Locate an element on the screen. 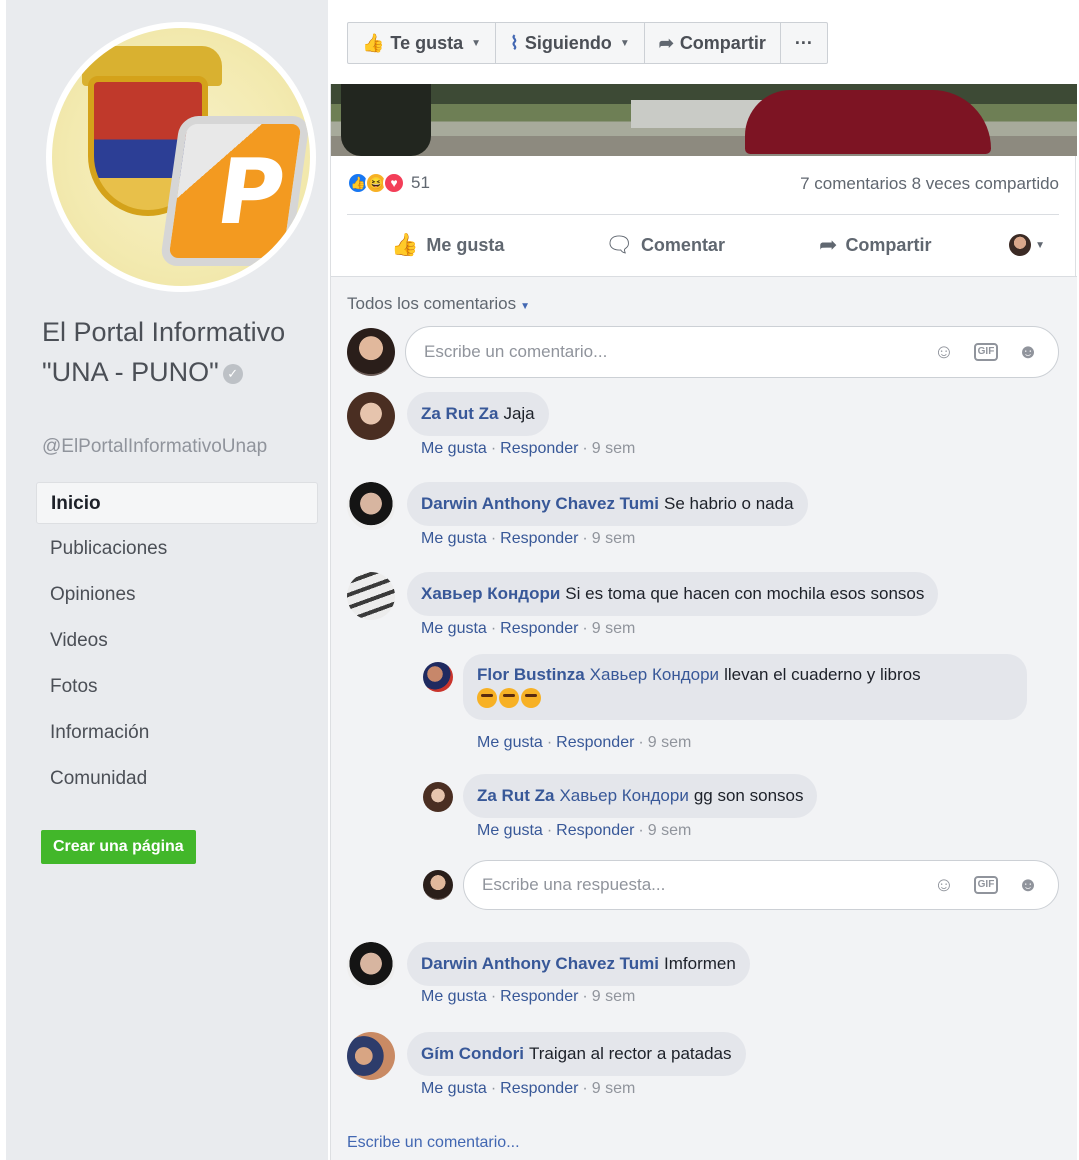 The height and width of the screenshot is (1160, 1079). comment-bubble: Za Rut Za Jaja is located at coordinates (478, 414).